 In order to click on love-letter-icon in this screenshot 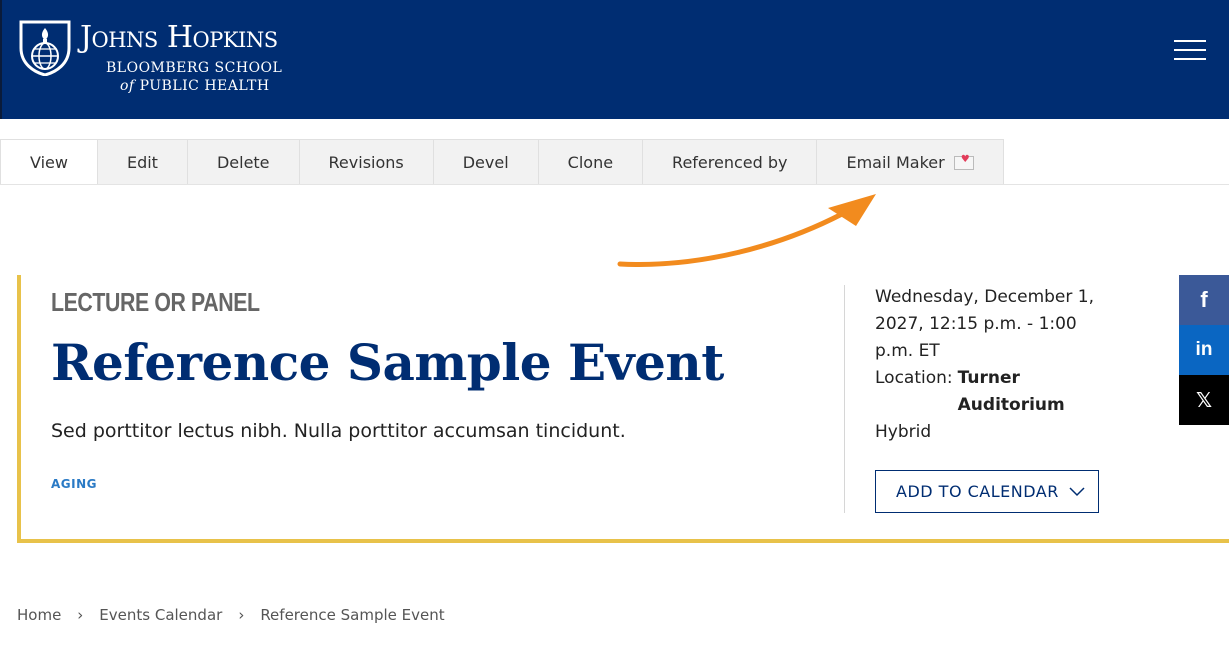, I will do `click(963, 161)`.